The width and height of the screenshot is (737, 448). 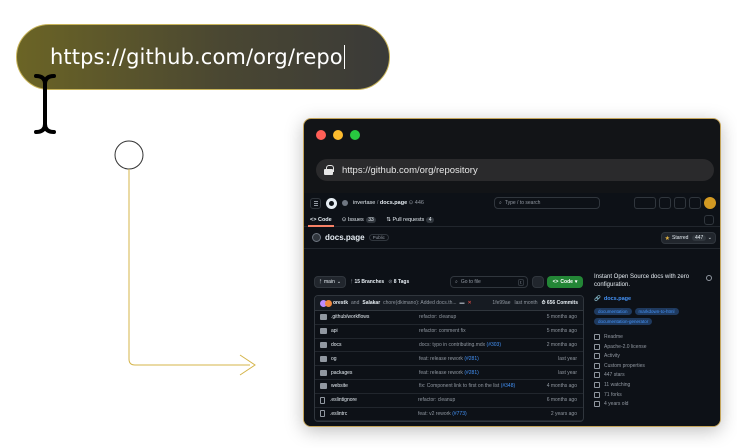 What do you see at coordinates (645, 203) in the screenshot?
I see `create-new-button` at bounding box center [645, 203].